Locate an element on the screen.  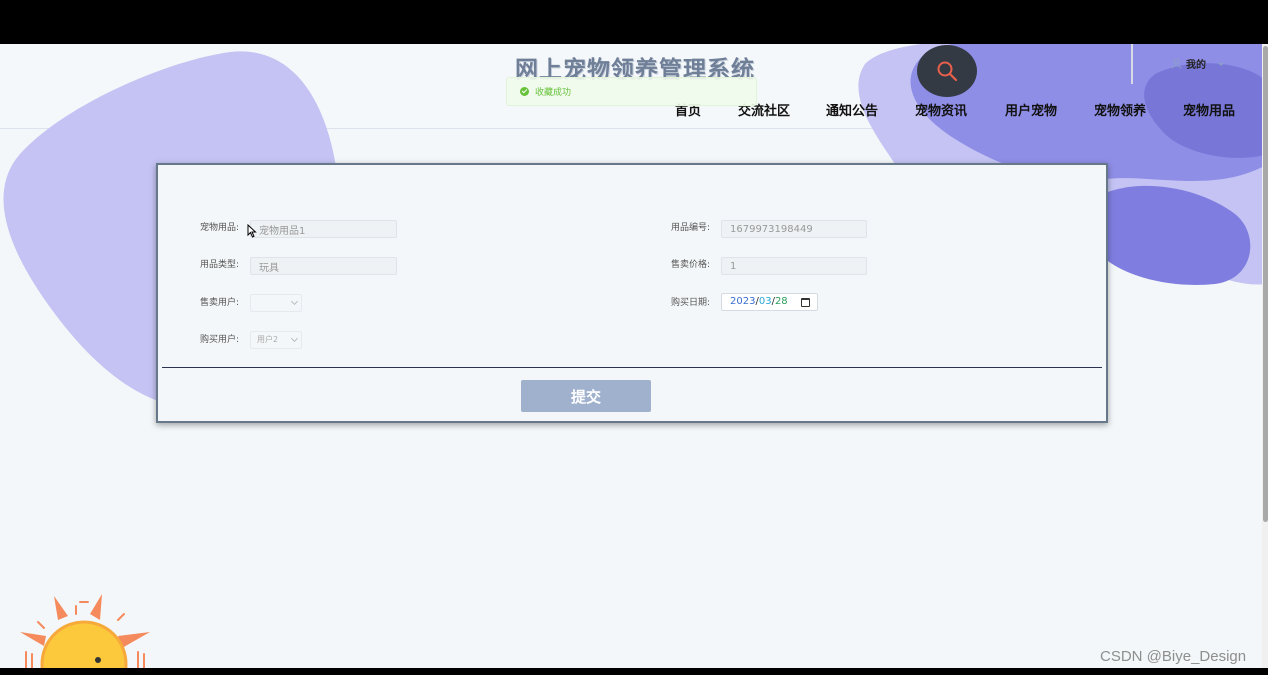
toast-message: 收藏成功 is located at coordinates (553, 93).